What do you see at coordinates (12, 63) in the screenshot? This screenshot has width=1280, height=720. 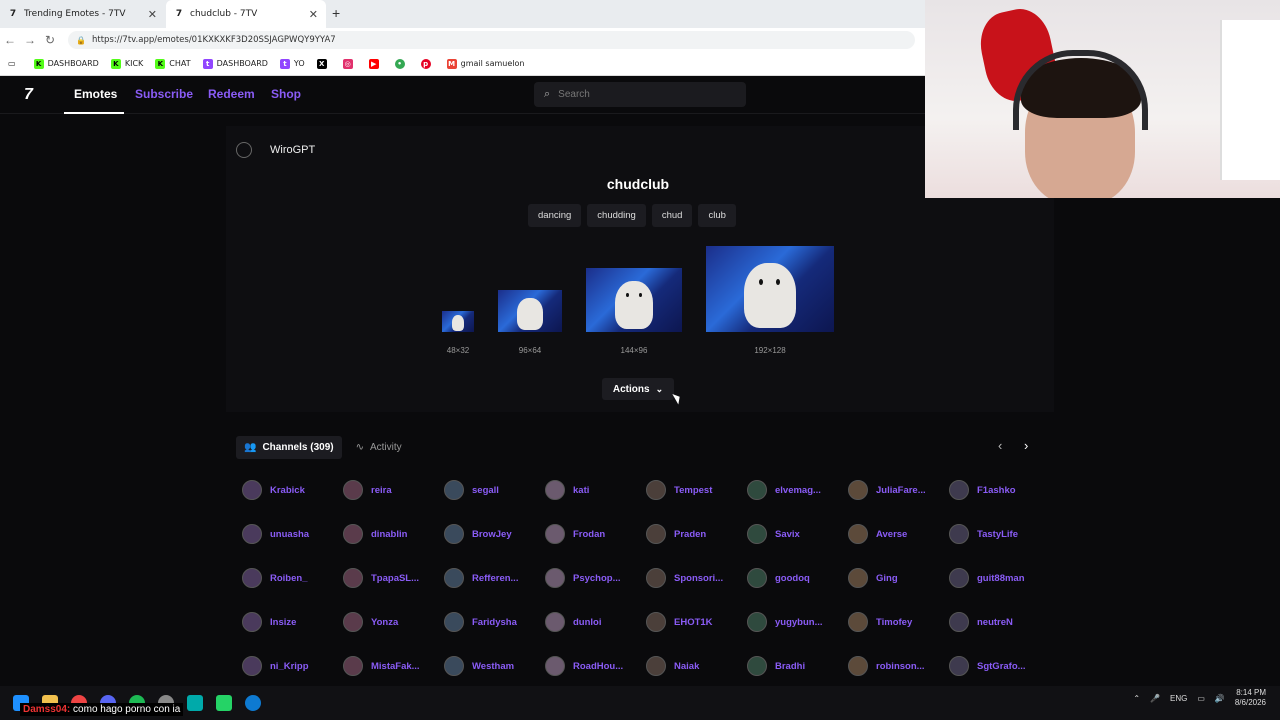 I see `bookmarks-toggle-icon: ▭` at bounding box center [12, 63].